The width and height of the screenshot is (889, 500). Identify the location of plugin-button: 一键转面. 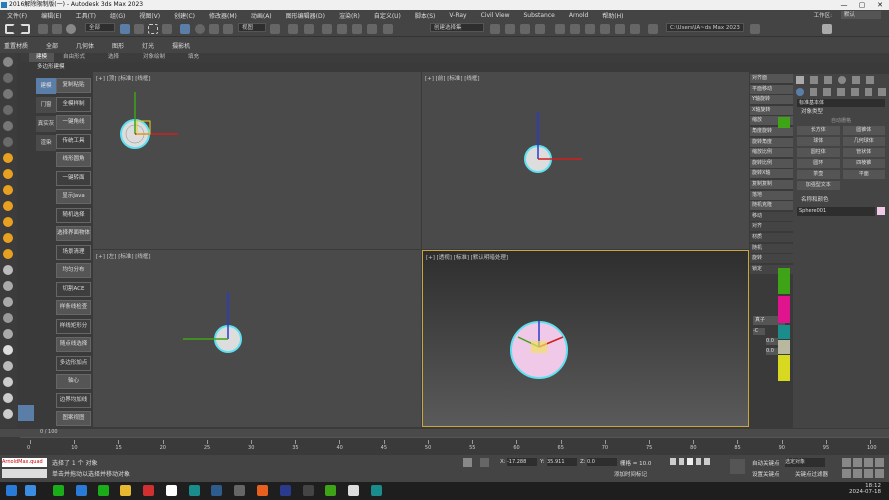
(73, 178).